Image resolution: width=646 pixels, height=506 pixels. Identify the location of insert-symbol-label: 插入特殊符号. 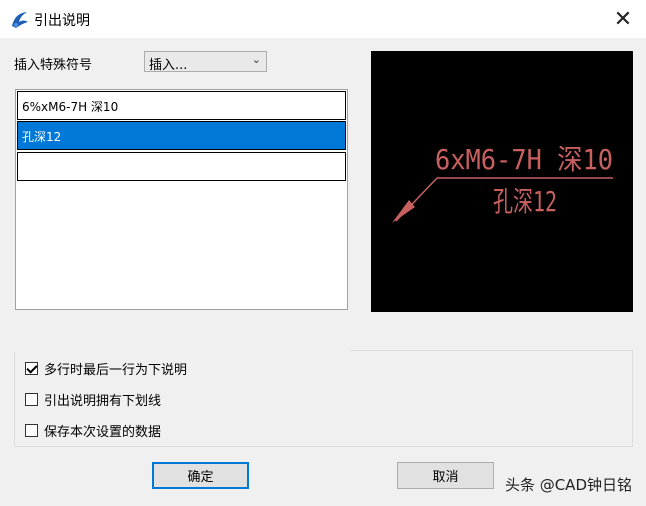
(53, 65).